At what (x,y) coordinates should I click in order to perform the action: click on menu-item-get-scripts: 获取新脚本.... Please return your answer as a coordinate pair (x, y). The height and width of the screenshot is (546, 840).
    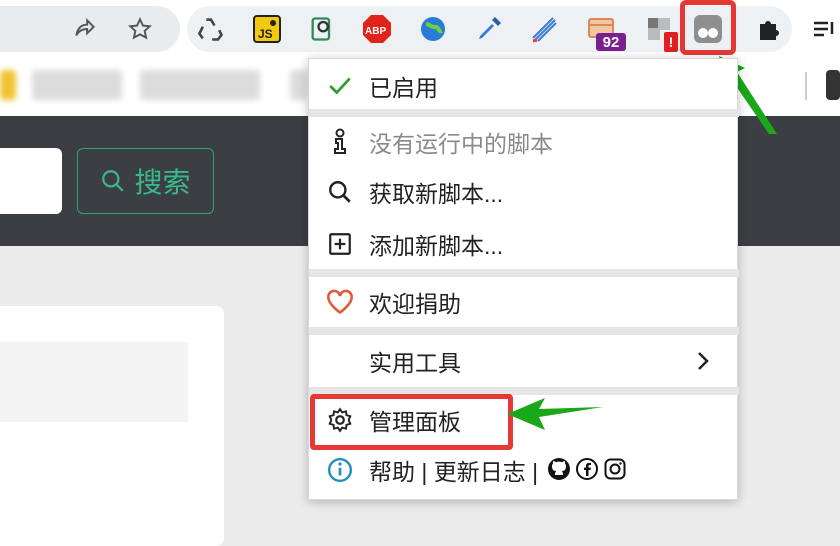
    Looking at the image, I should click on (524, 192).